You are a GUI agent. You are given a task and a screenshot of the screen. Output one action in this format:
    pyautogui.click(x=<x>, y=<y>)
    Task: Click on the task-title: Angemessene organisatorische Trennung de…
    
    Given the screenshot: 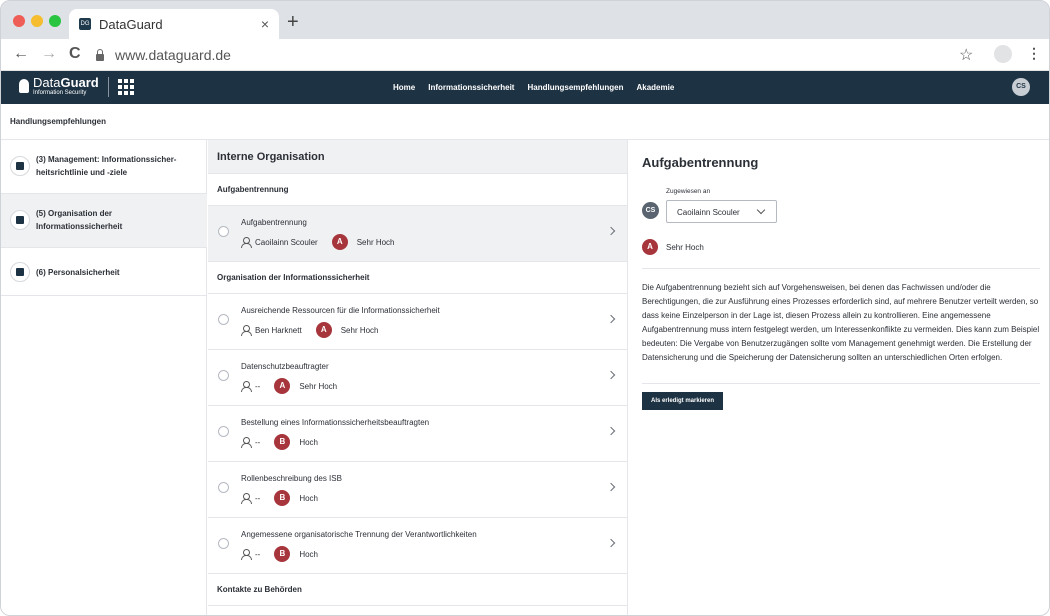 What is the action you would take?
    pyautogui.click(x=359, y=534)
    